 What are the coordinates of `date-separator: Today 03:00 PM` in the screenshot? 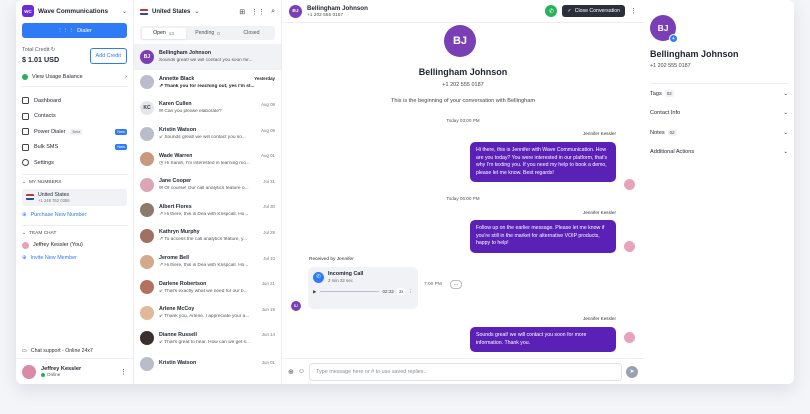 It's located at (463, 120).